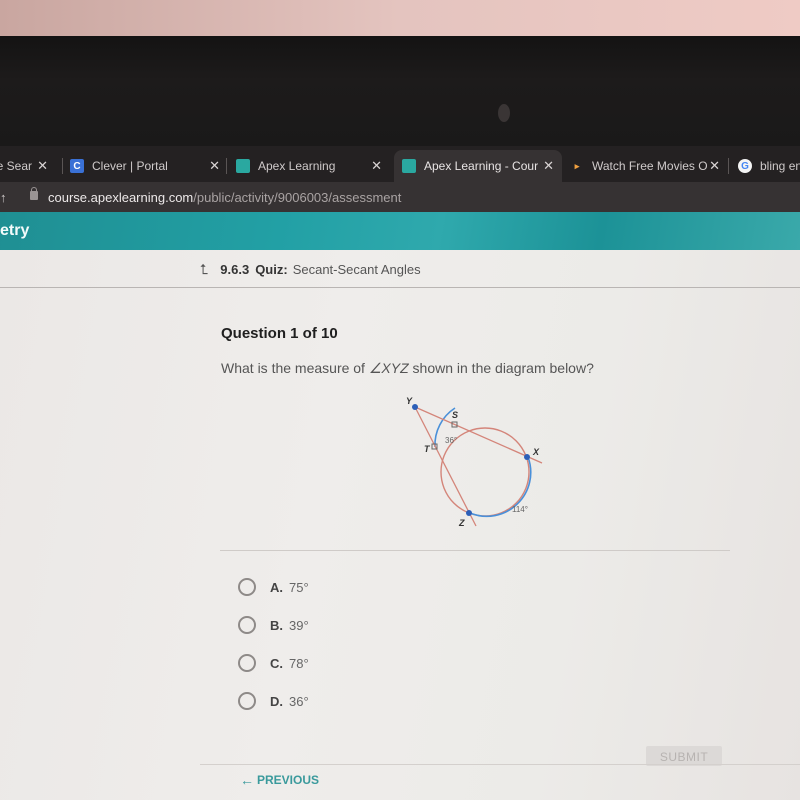  I want to click on course-header-bar: etry, so click(400, 231).